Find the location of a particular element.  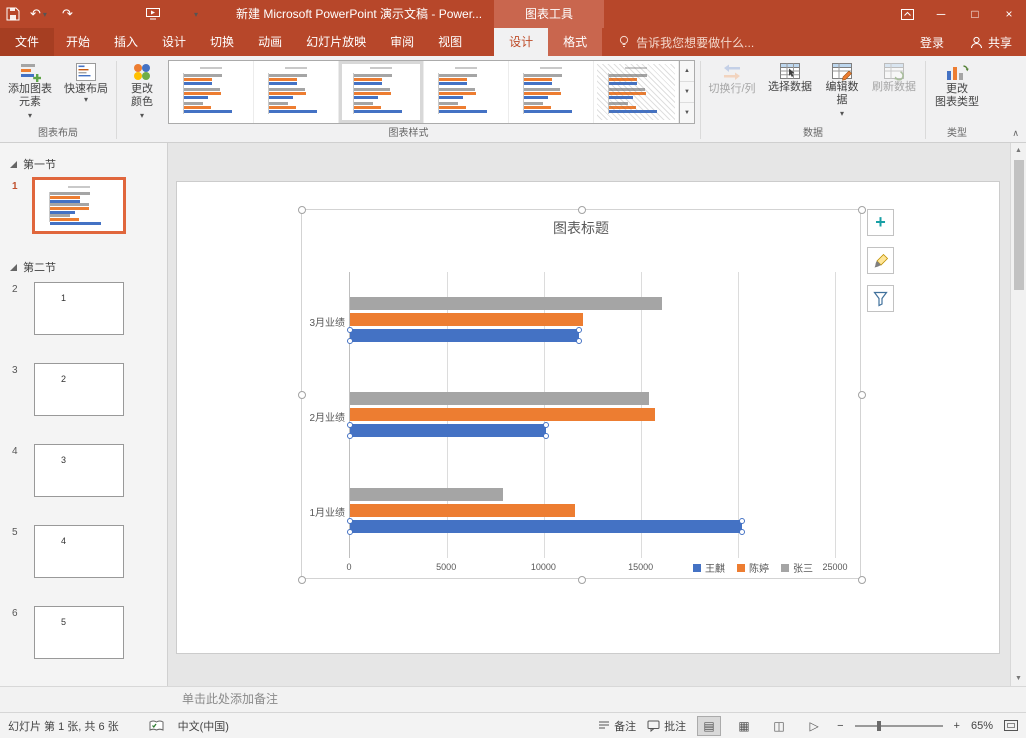

slideshow-button: ▷ is located at coordinates (814, 726).